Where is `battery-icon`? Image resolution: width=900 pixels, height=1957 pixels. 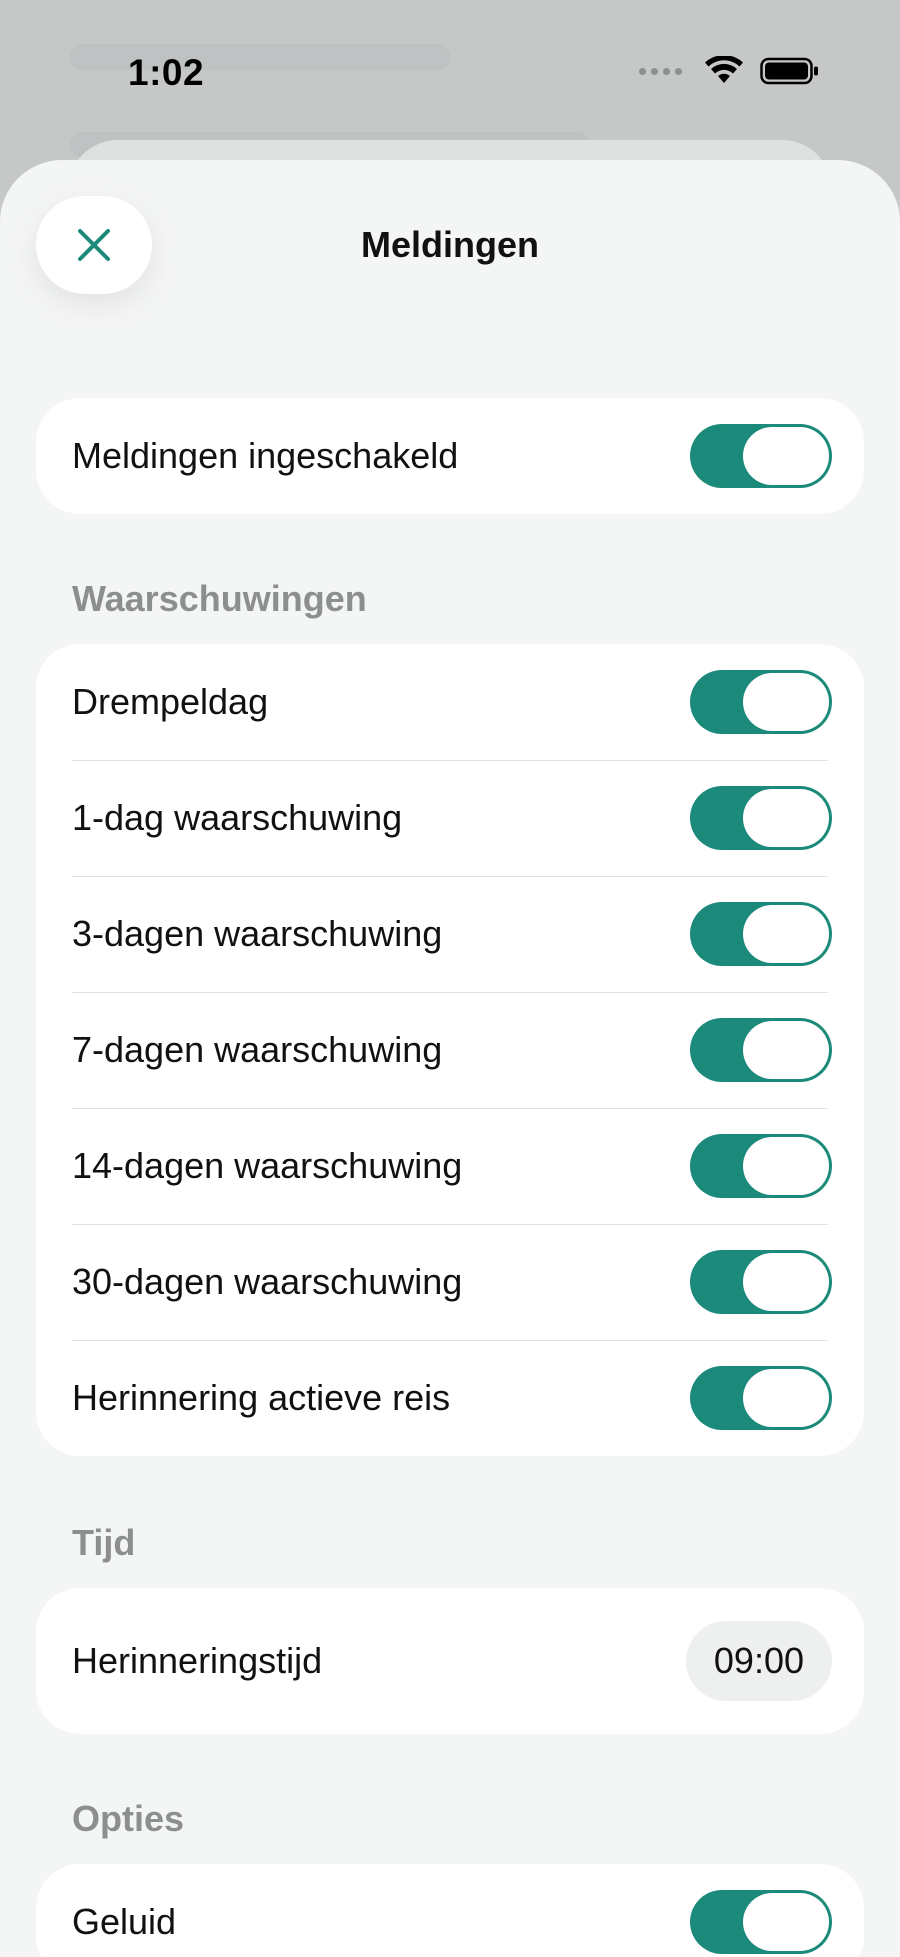
battery-icon is located at coordinates (789, 71).